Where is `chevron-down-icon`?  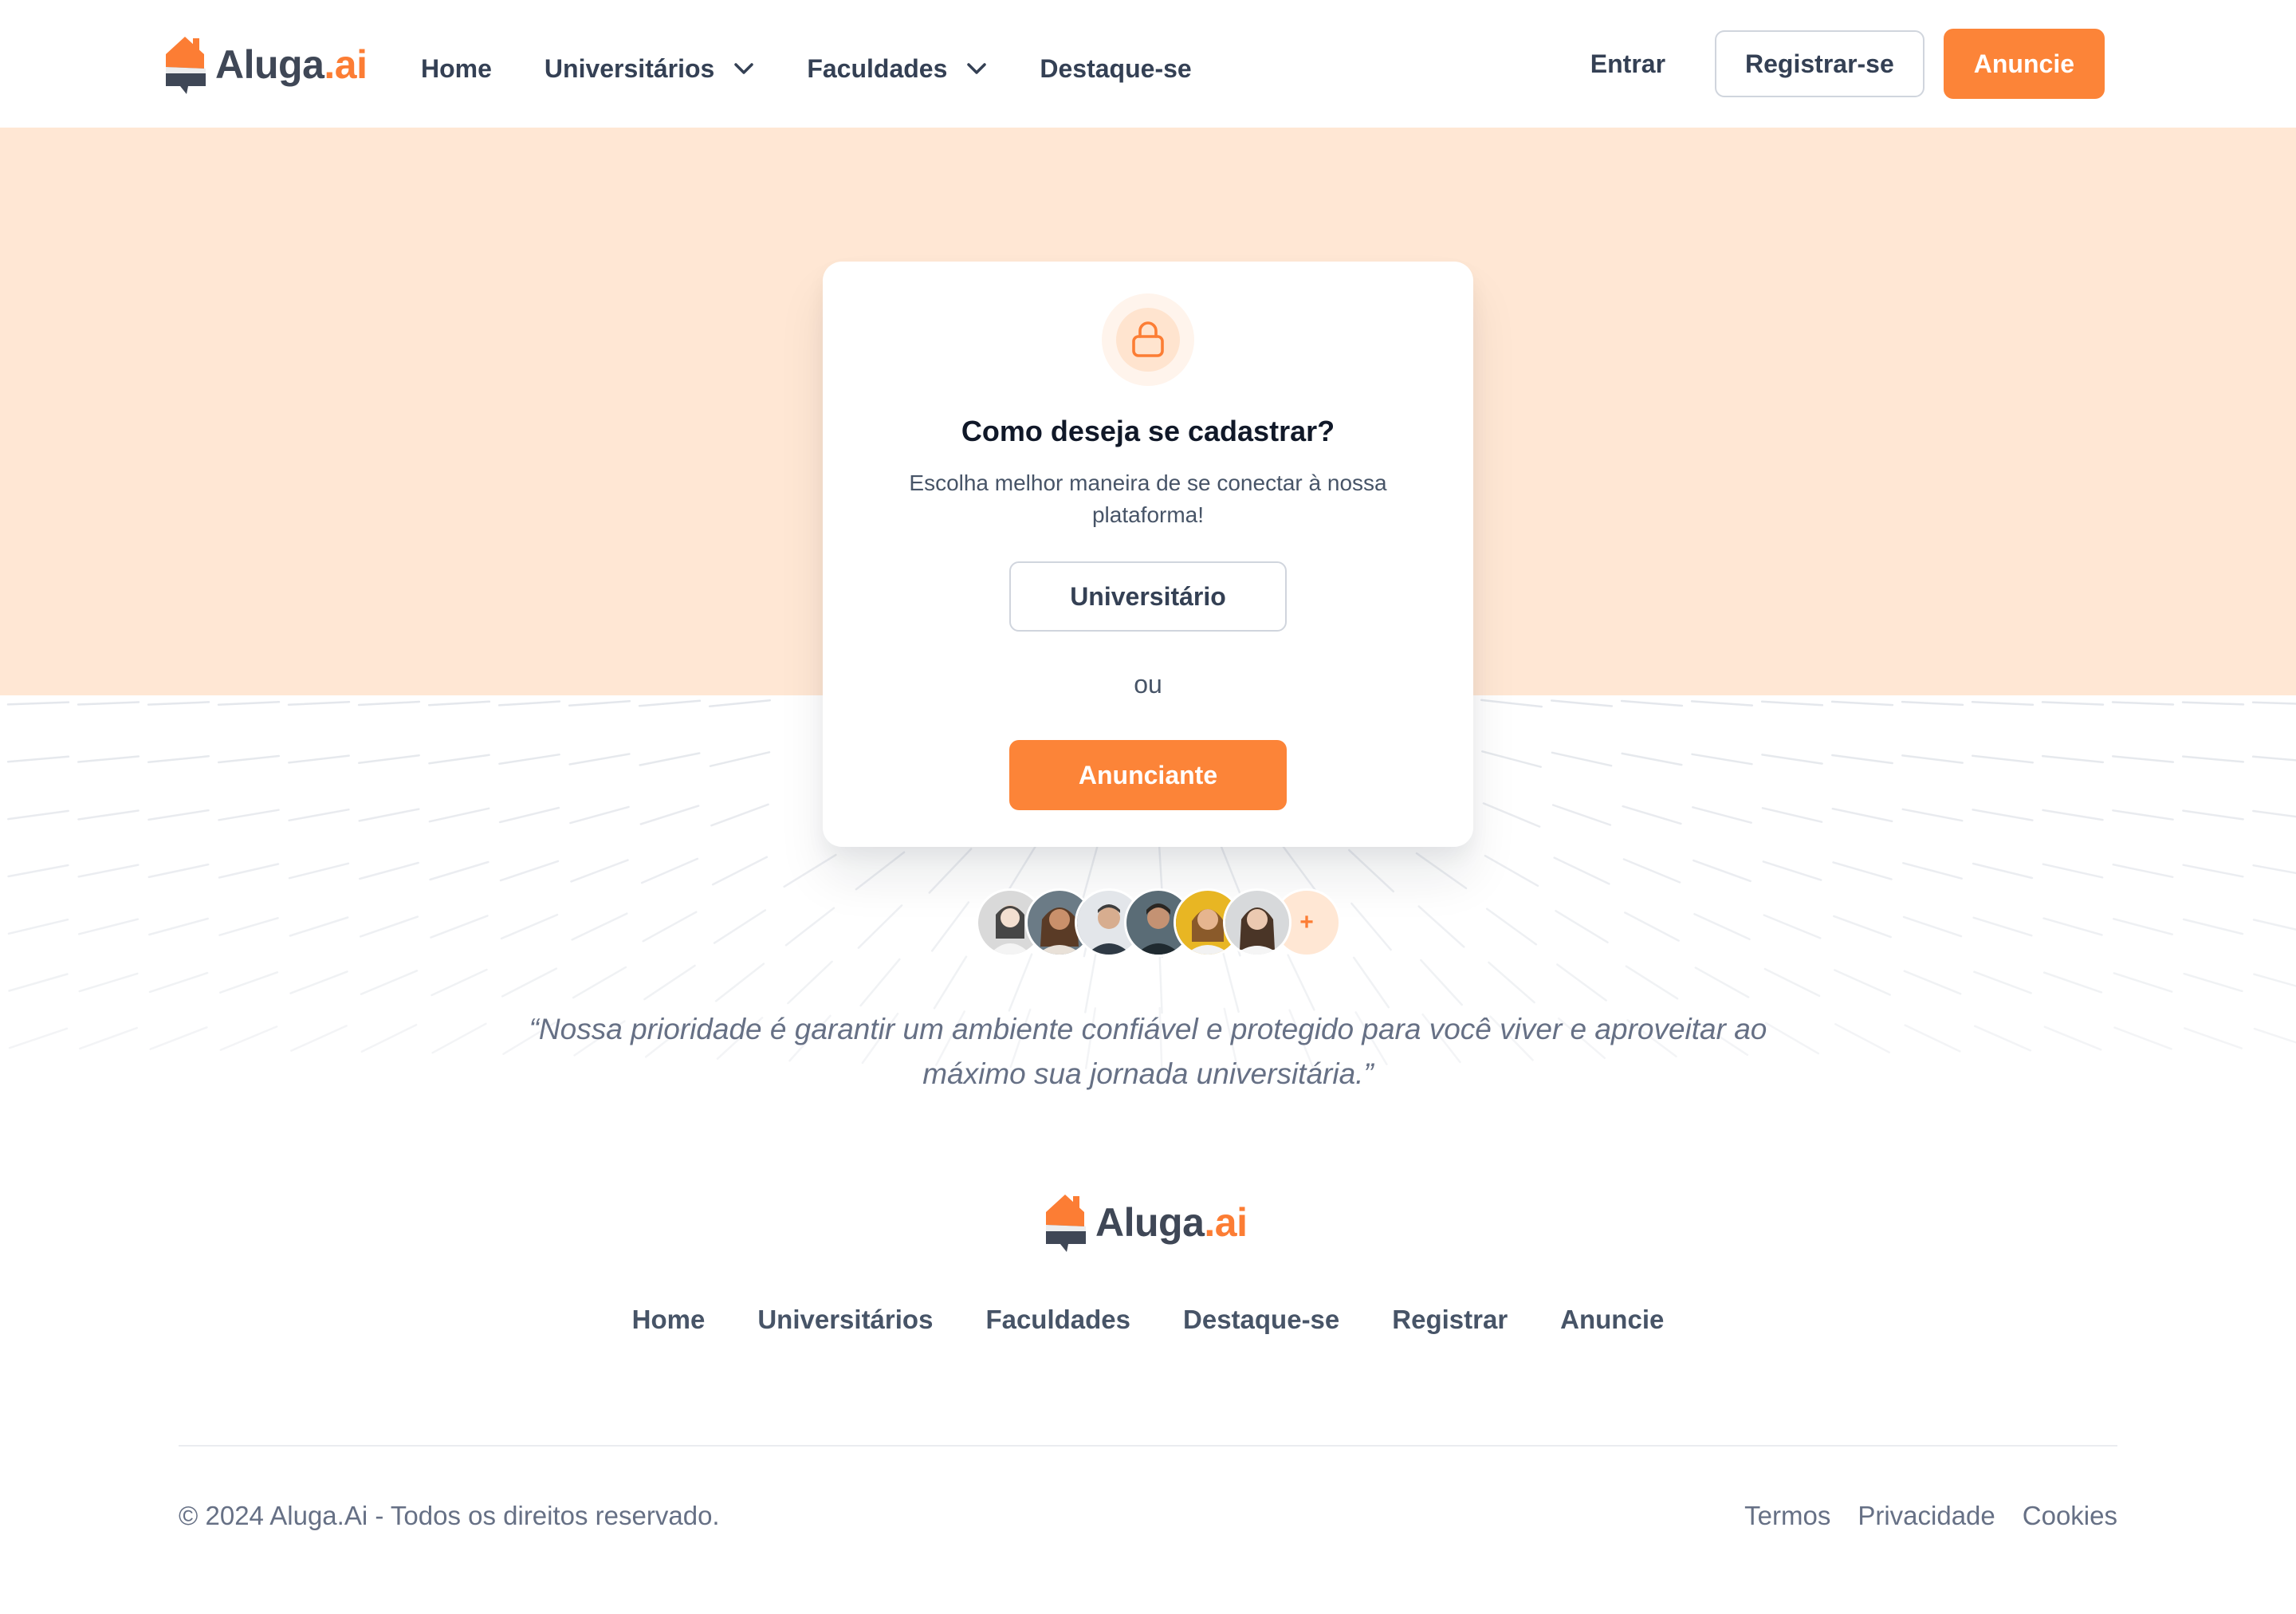 chevron-down-icon is located at coordinates (744, 68).